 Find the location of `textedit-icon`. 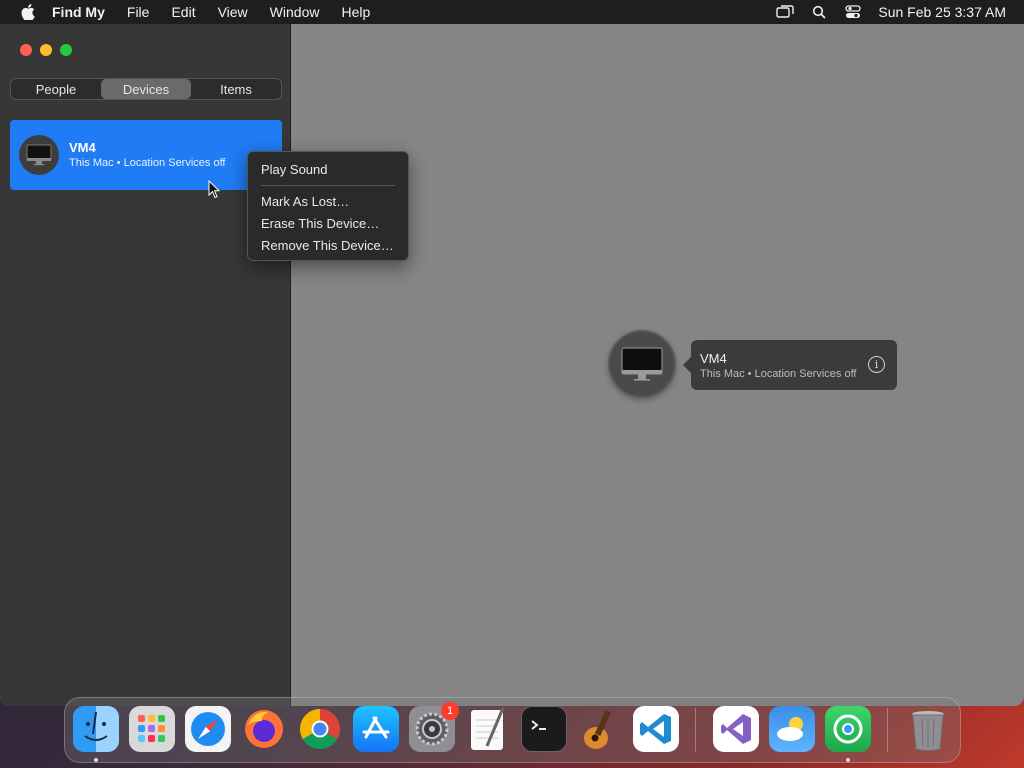

textedit-icon is located at coordinates (488, 729).